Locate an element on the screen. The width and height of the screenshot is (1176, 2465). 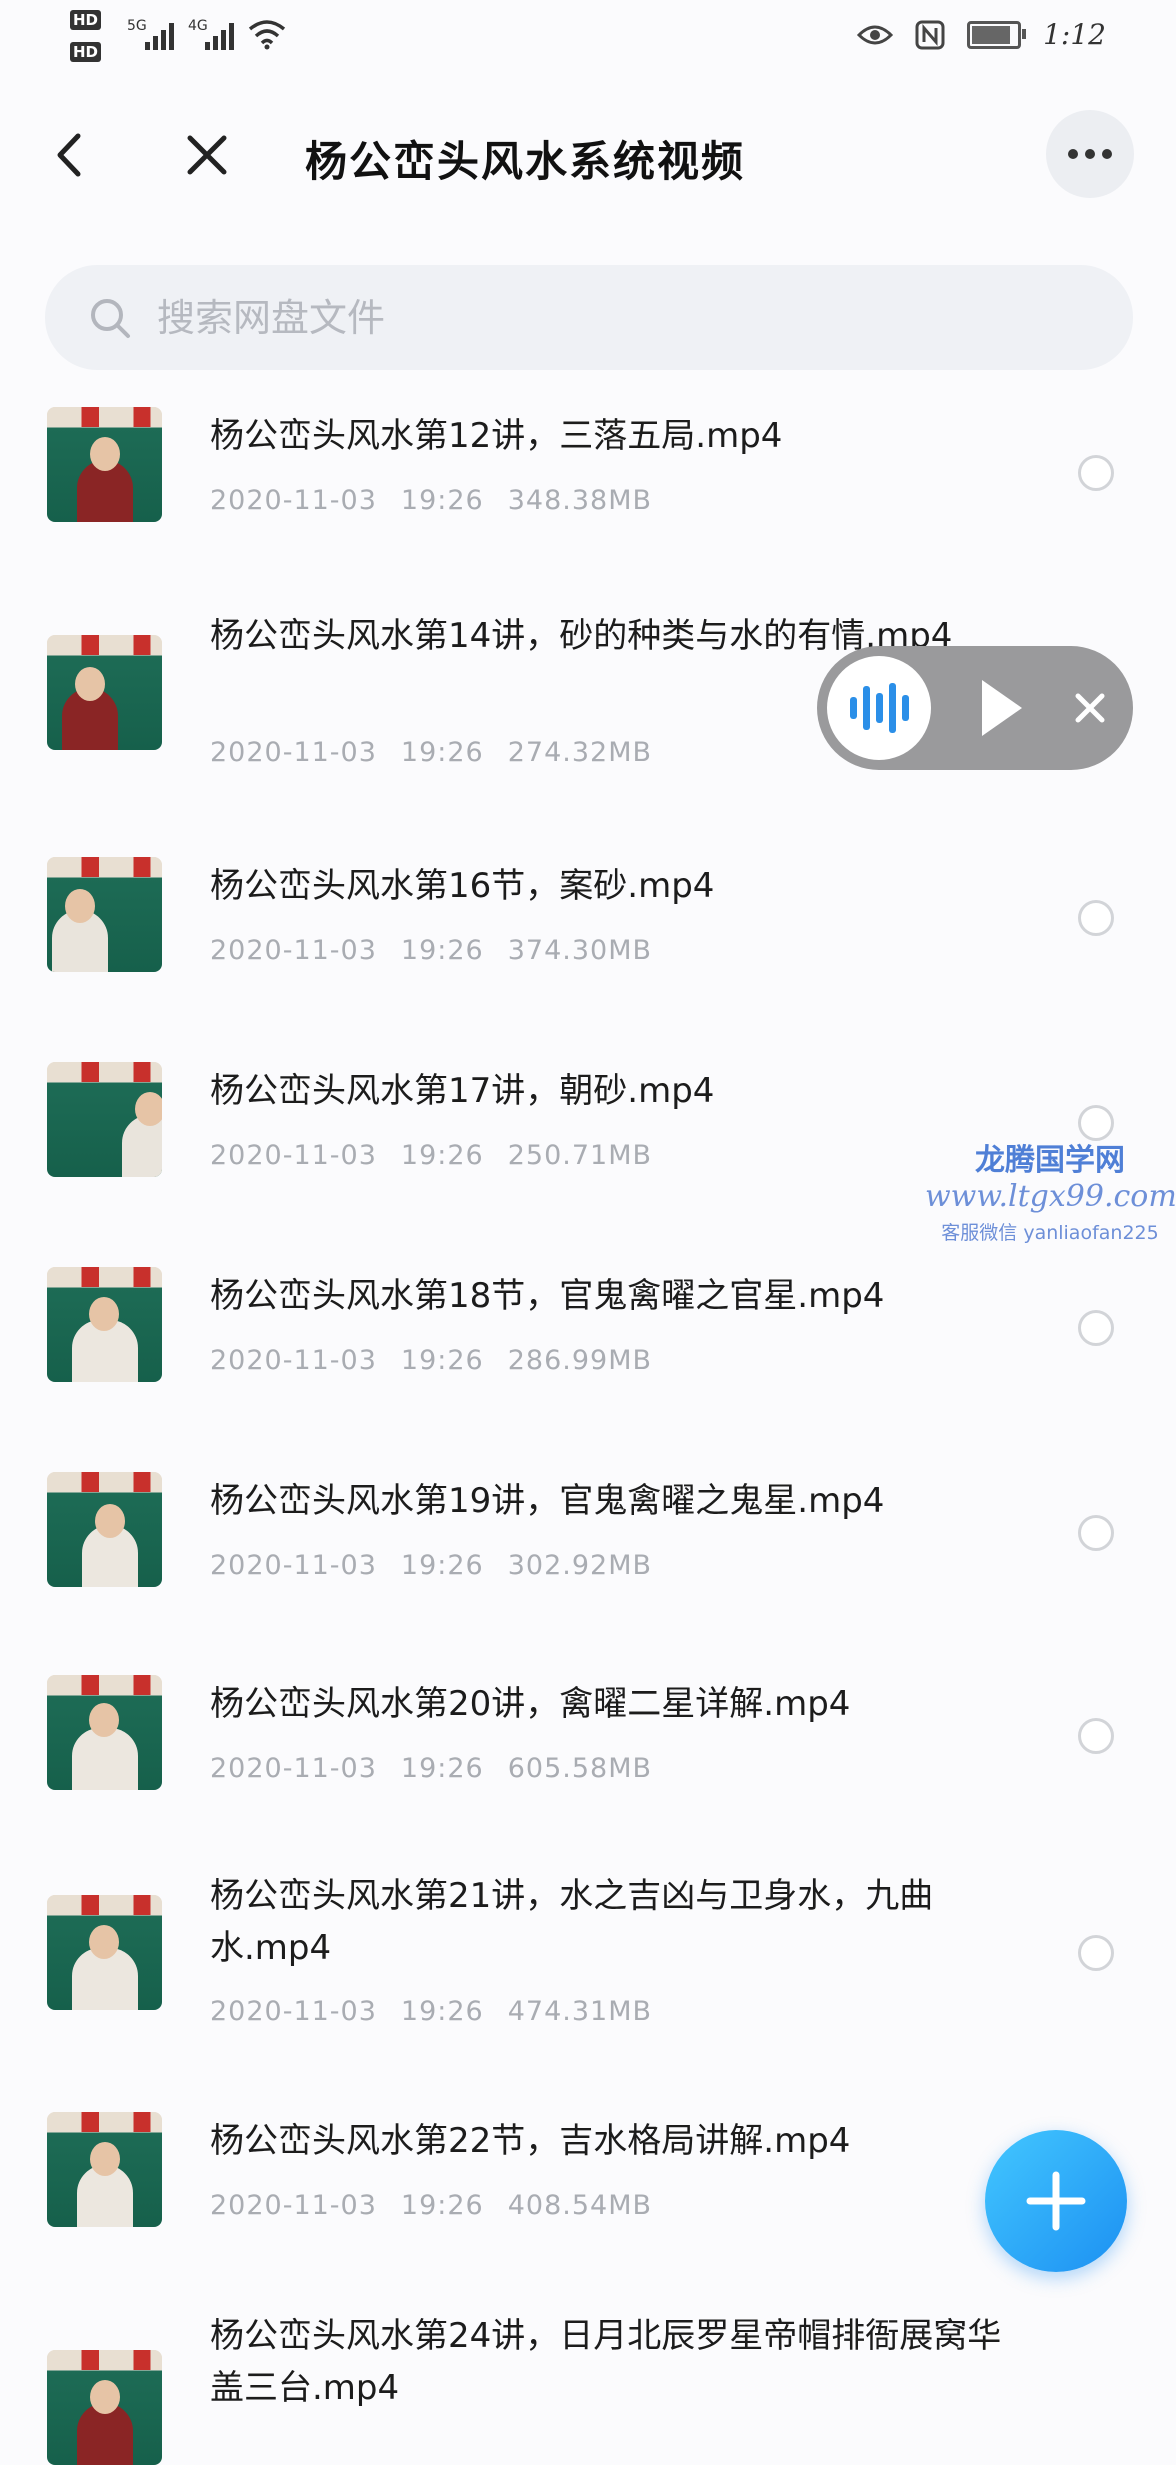
file-meta: 2020-11-03 19:26 408.54MB is located at coordinates (443, 2205).